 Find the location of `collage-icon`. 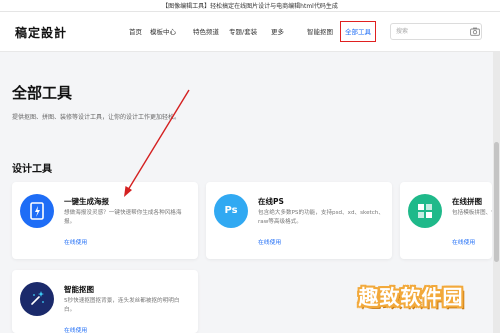

collage-icon is located at coordinates (425, 211).